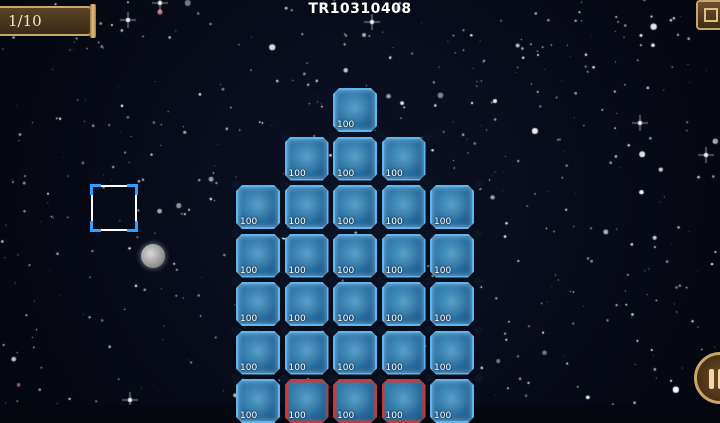 The height and width of the screenshot is (423, 720). Describe the element at coordinates (711, 15) in the screenshot. I see `corner-menu-icon` at that location.